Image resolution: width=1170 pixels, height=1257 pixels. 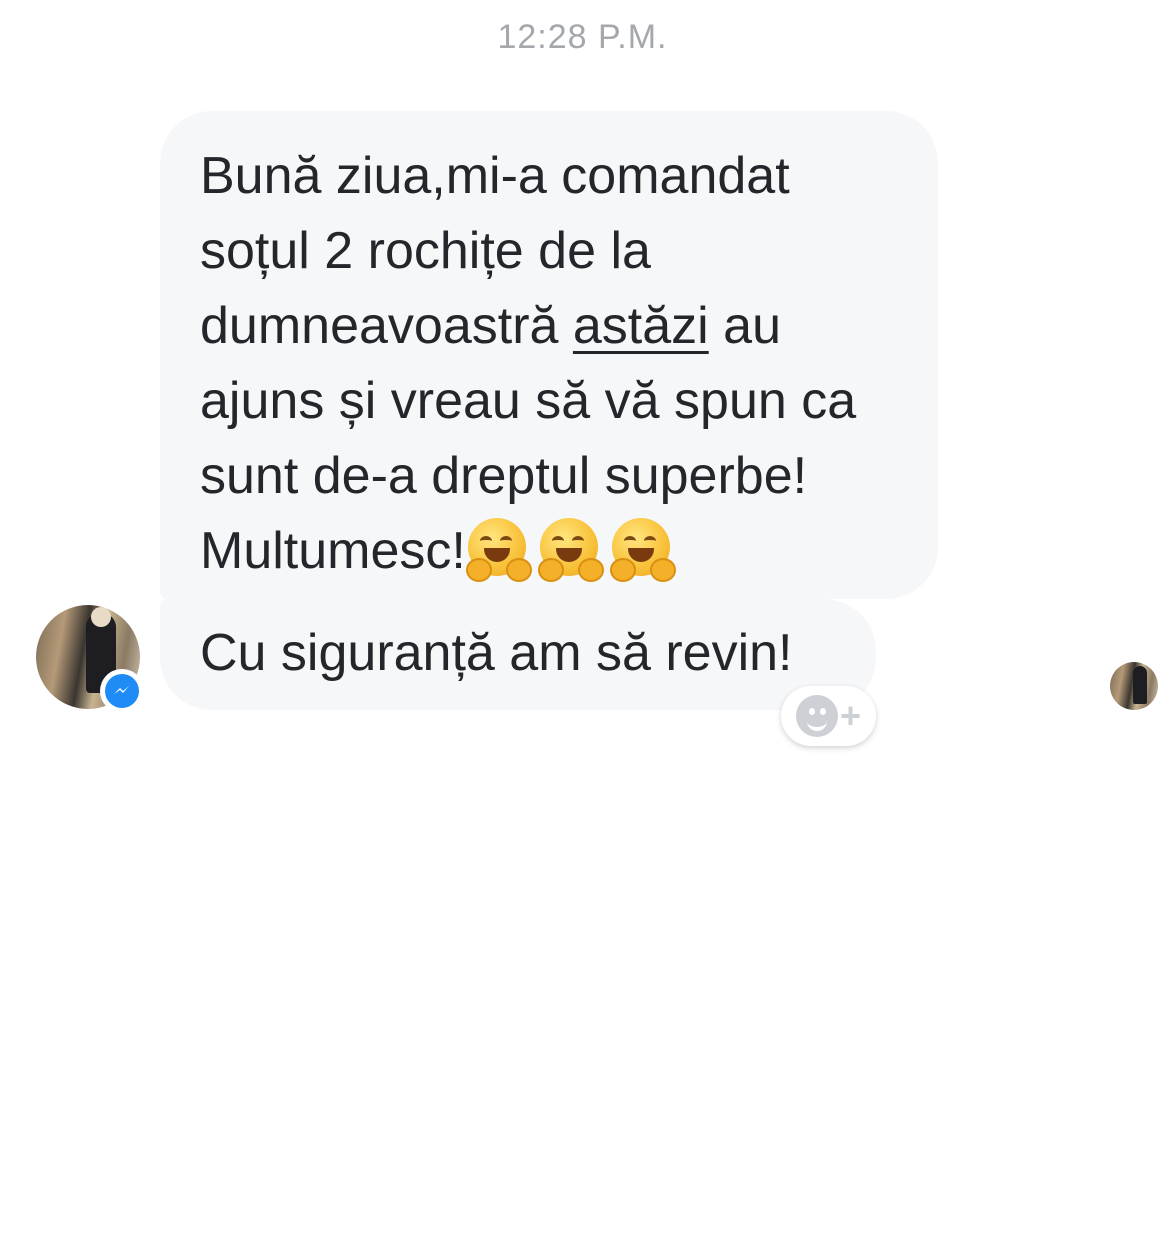 What do you see at coordinates (333, 551) in the screenshot?
I see `message-text: Multumesc!` at bounding box center [333, 551].